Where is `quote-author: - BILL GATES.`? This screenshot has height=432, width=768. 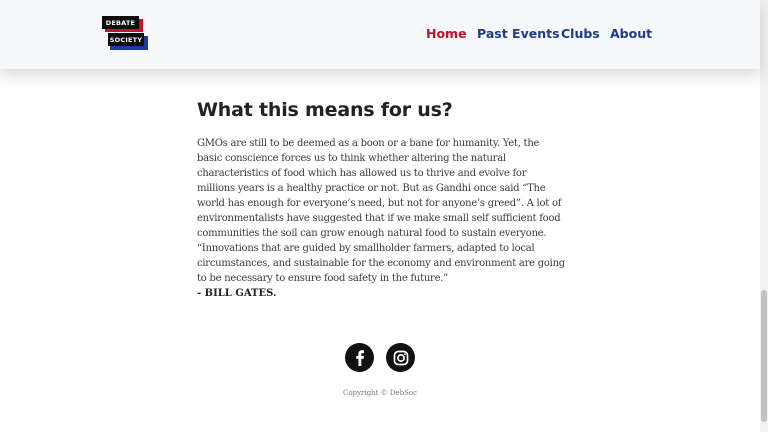
quote-author: - BILL GATES. is located at coordinates (237, 293).